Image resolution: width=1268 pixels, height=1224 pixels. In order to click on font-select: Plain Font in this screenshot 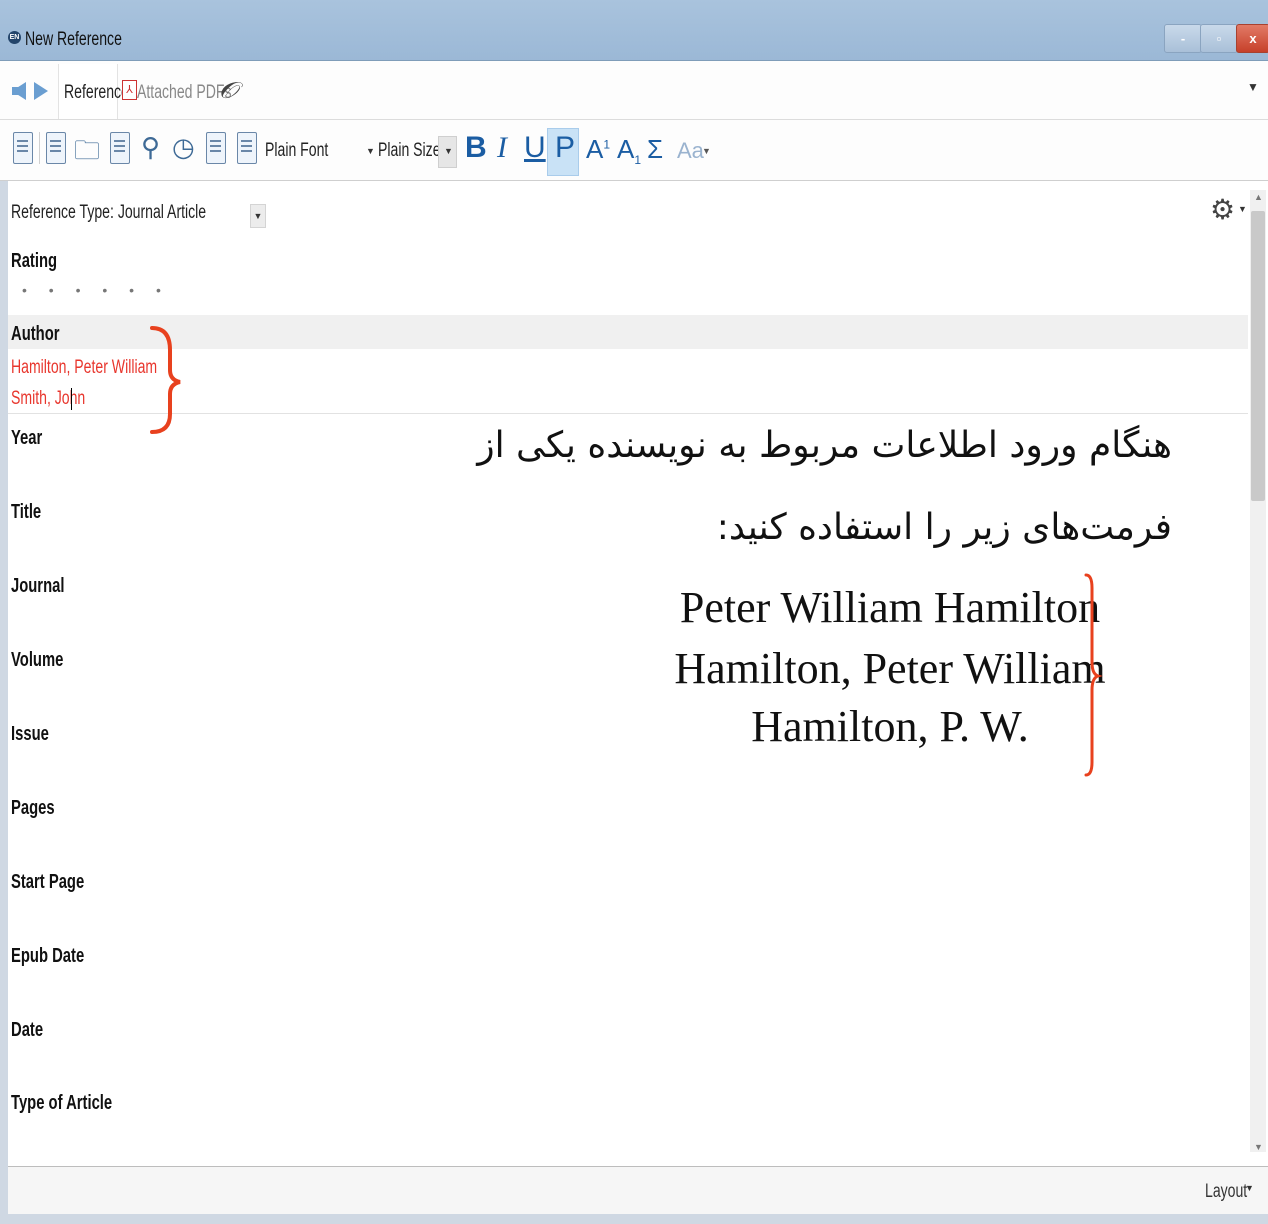, I will do `click(296, 151)`.